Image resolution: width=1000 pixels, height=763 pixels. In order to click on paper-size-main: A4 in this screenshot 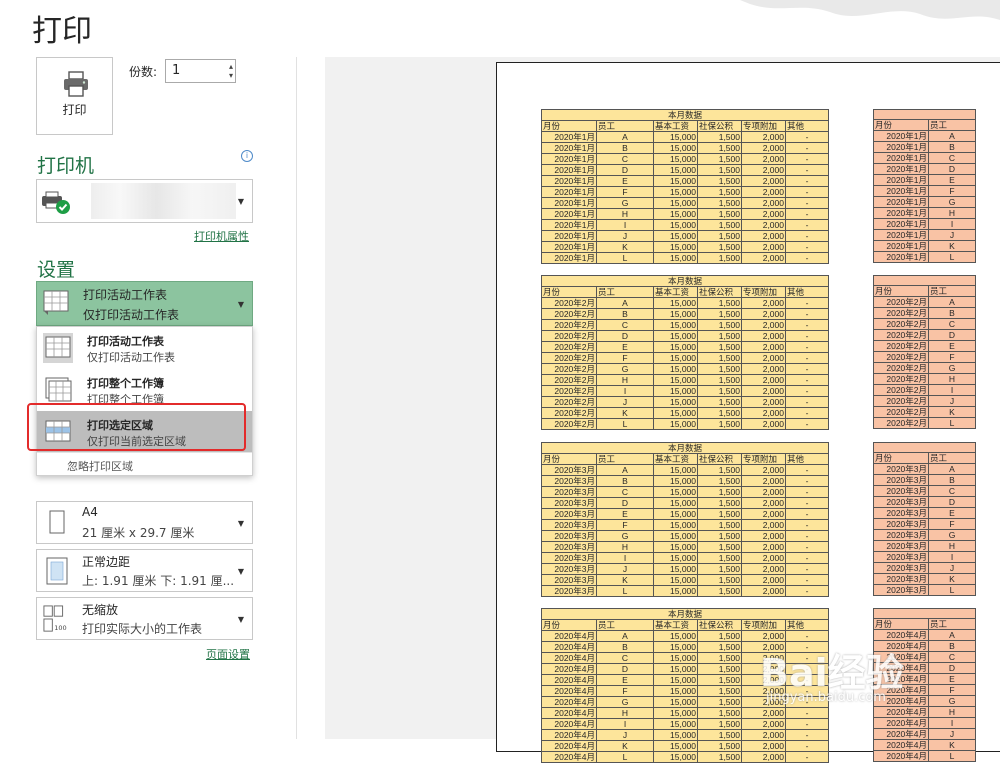, I will do `click(90, 512)`.